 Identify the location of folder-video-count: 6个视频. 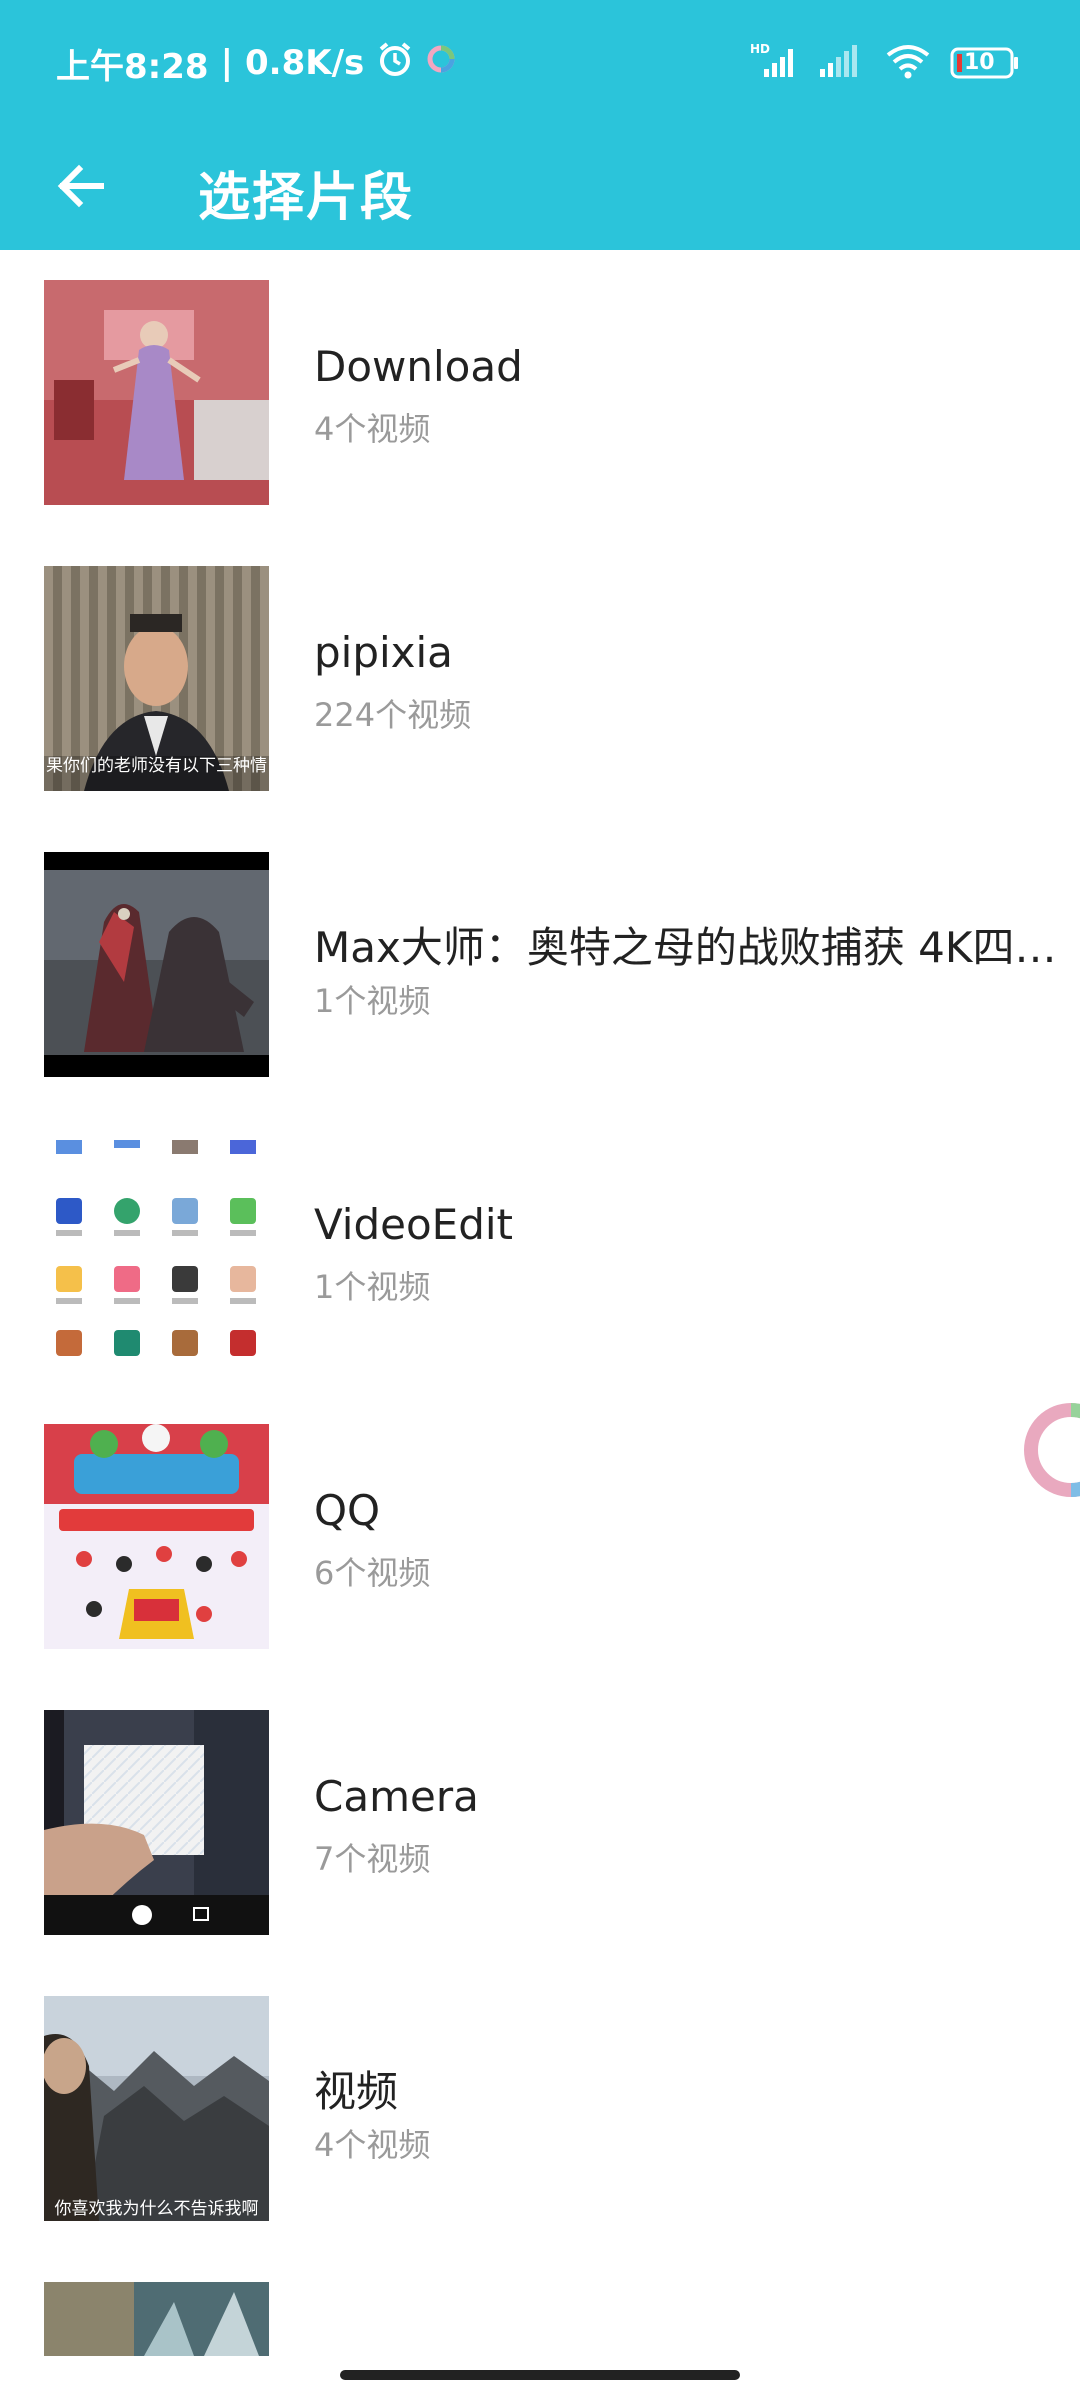
(372, 1573).